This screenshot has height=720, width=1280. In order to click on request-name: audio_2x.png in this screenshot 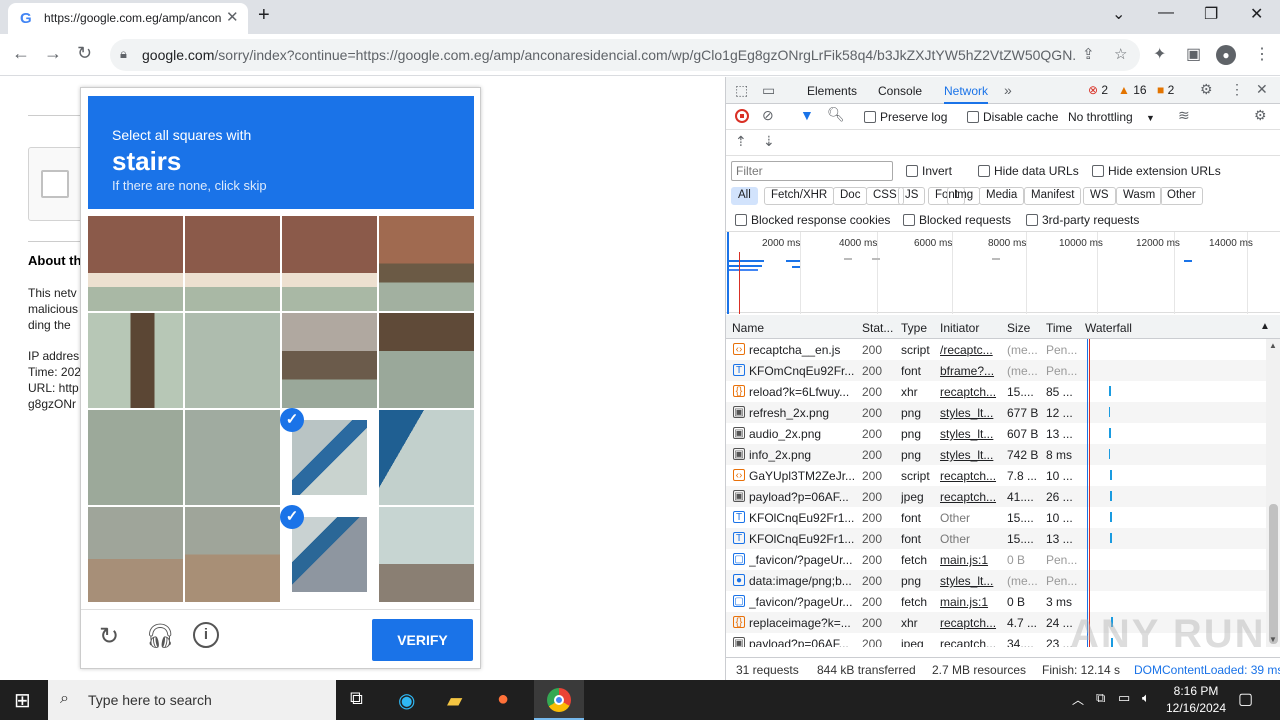, I will do `click(803, 434)`.